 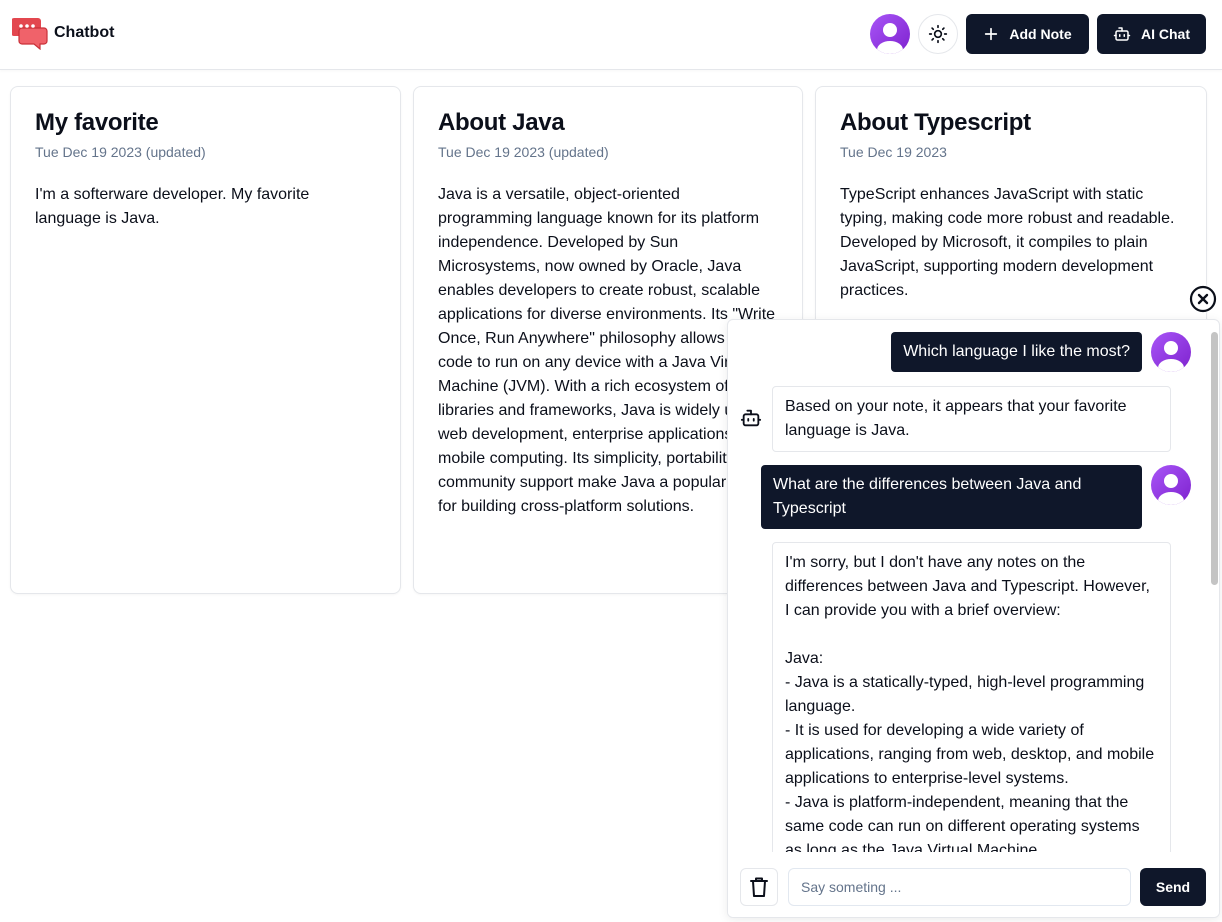 What do you see at coordinates (501, 122) in the screenshot?
I see `note-title: About Java` at bounding box center [501, 122].